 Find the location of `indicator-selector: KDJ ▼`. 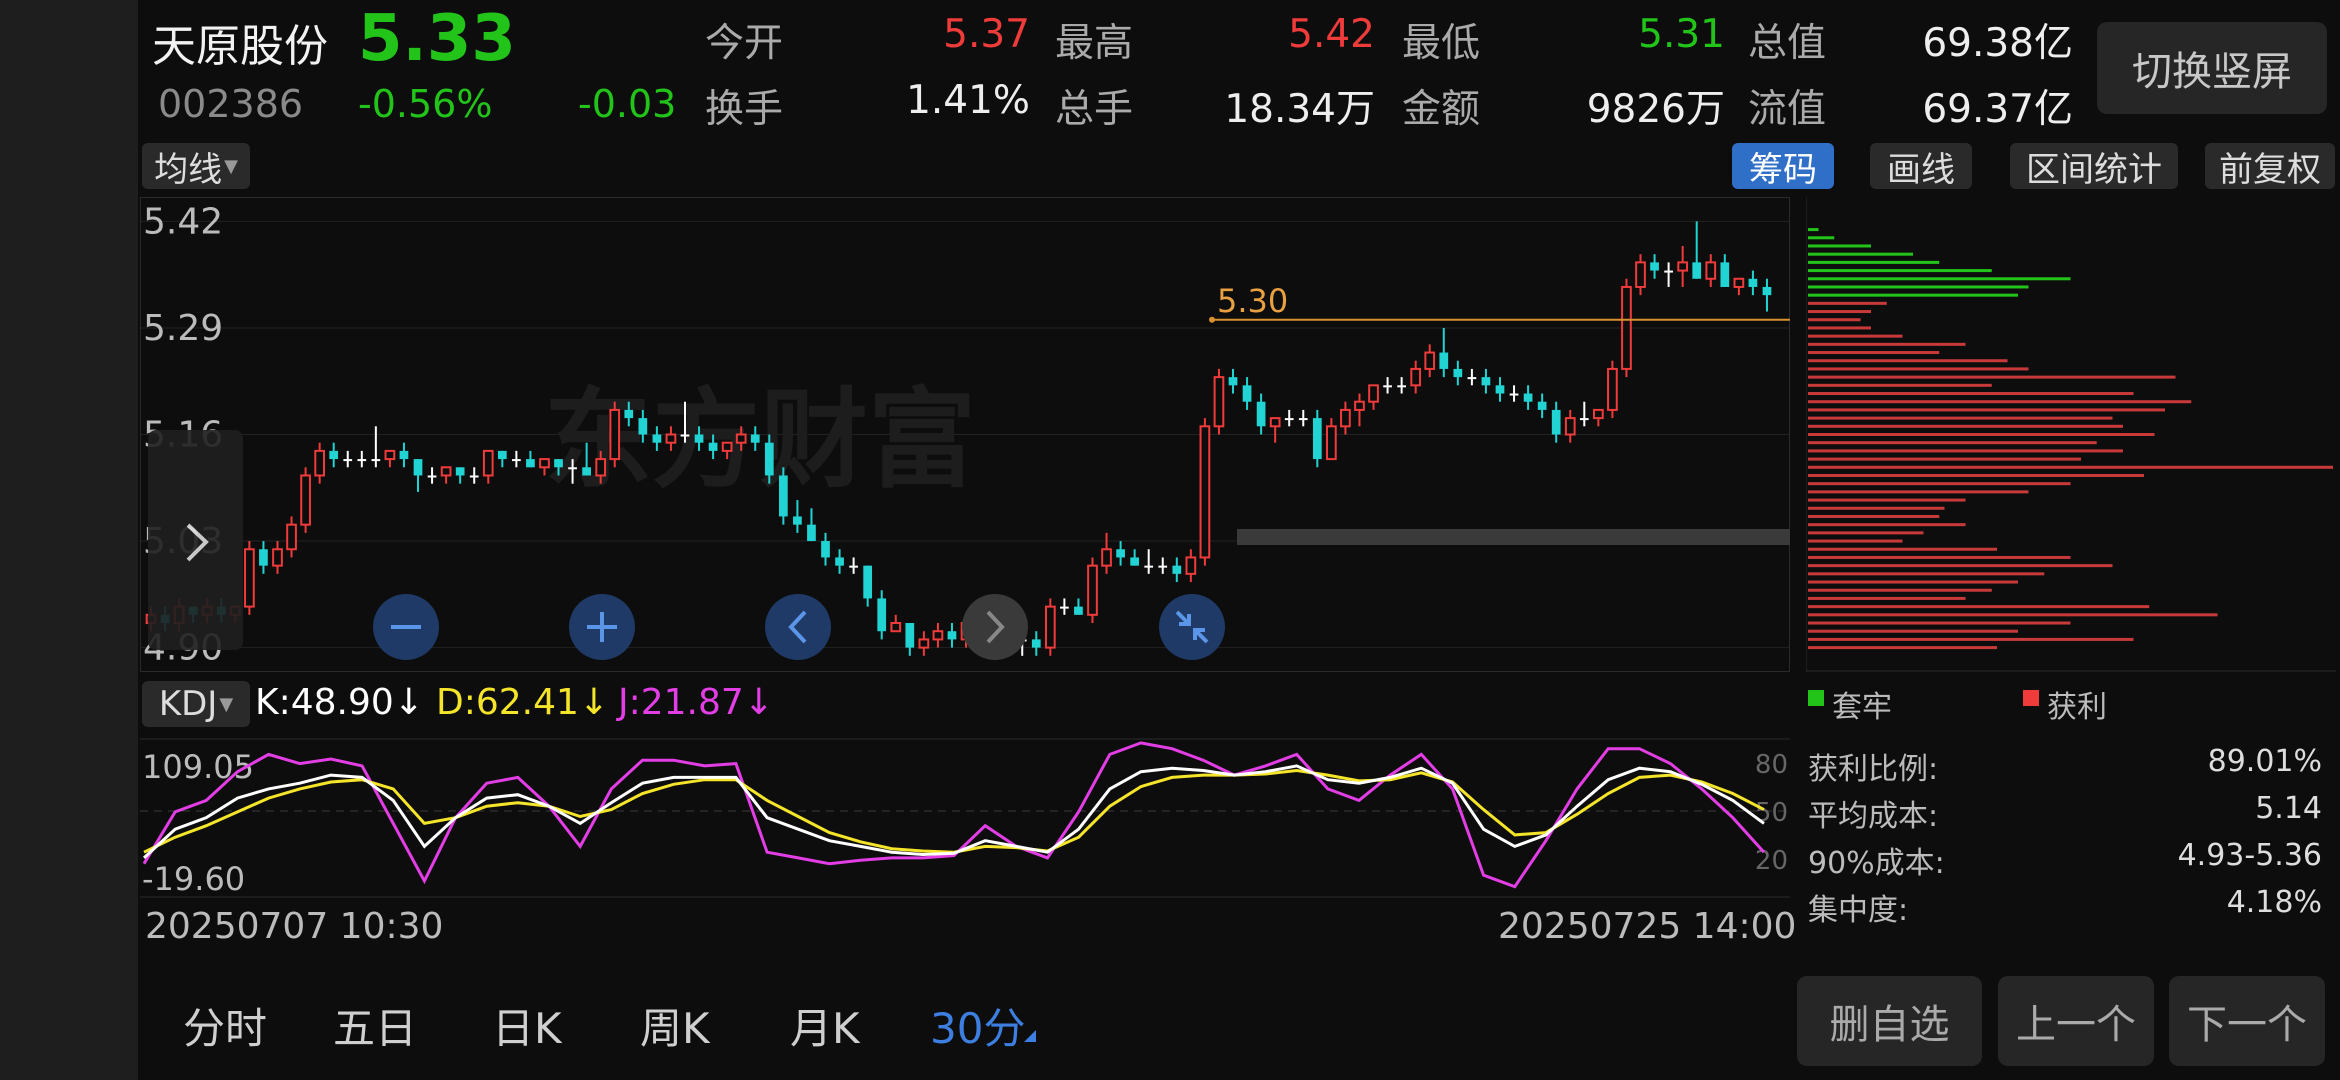

indicator-selector: KDJ ▼ is located at coordinates (196, 704).